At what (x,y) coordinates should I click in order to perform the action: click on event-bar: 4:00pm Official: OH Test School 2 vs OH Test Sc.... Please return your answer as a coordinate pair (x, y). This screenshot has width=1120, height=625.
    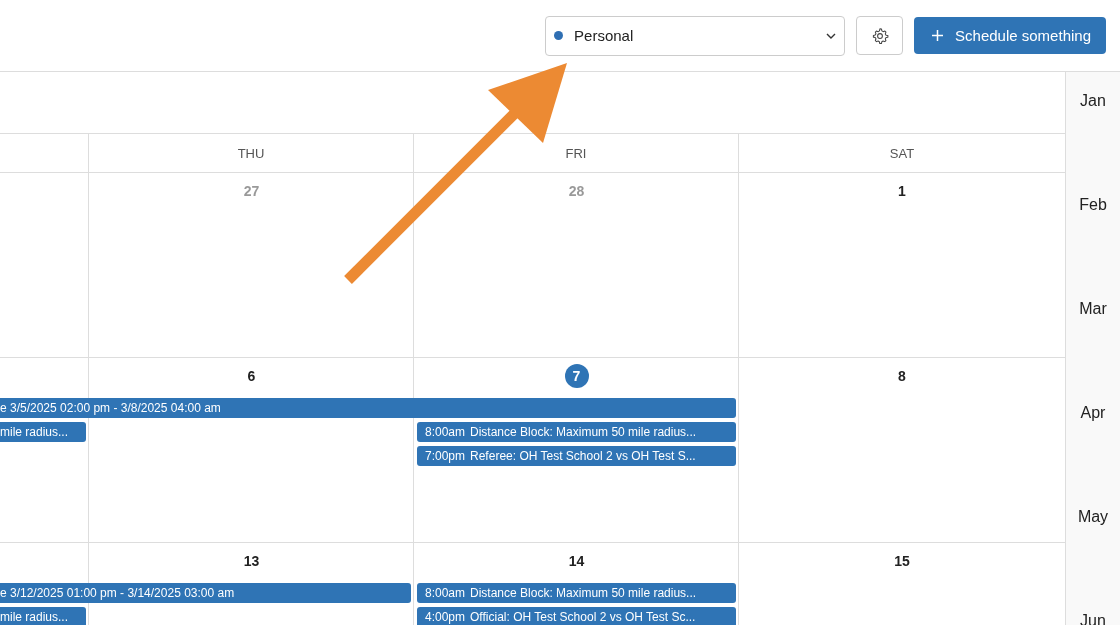
    Looking at the image, I should click on (576, 616).